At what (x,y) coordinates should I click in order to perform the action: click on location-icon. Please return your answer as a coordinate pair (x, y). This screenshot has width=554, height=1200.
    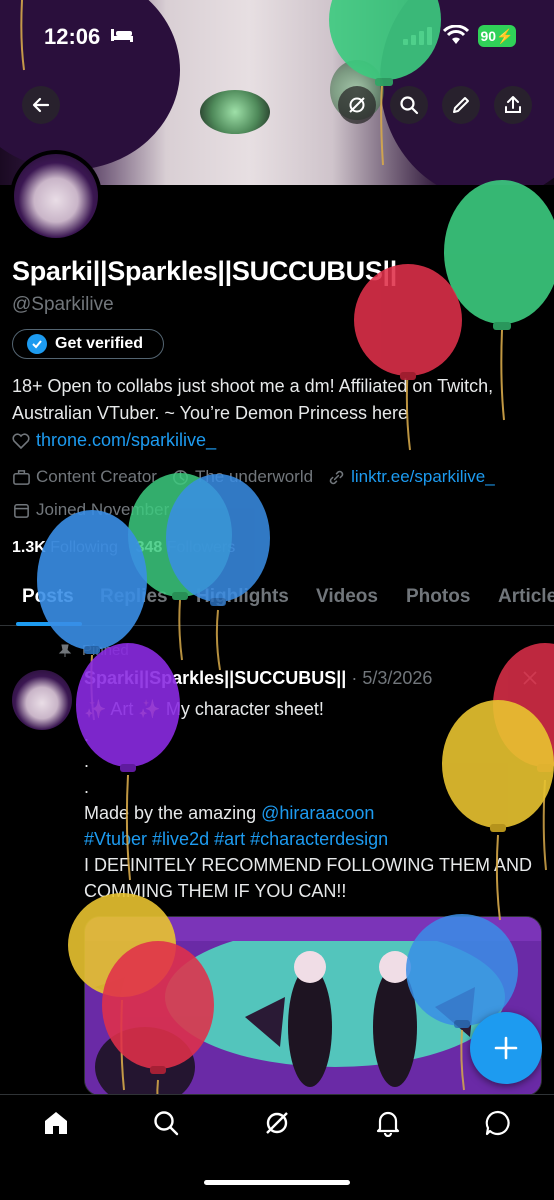
    Looking at the image, I should click on (180, 477).